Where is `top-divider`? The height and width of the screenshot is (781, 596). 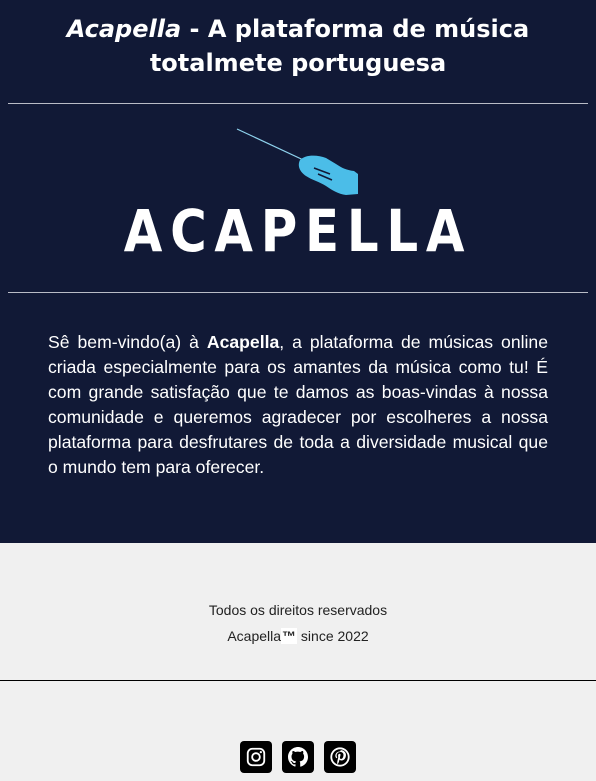 top-divider is located at coordinates (298, 103).